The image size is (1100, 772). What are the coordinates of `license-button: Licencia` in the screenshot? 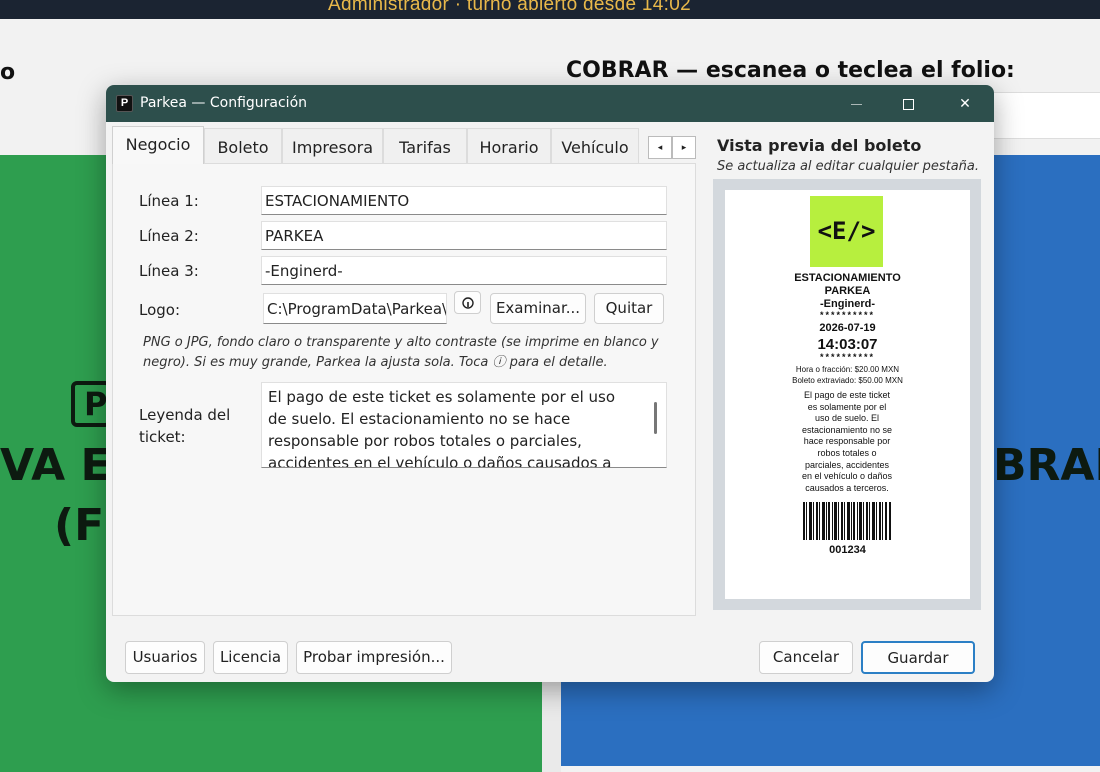 It's located at (250, 657).